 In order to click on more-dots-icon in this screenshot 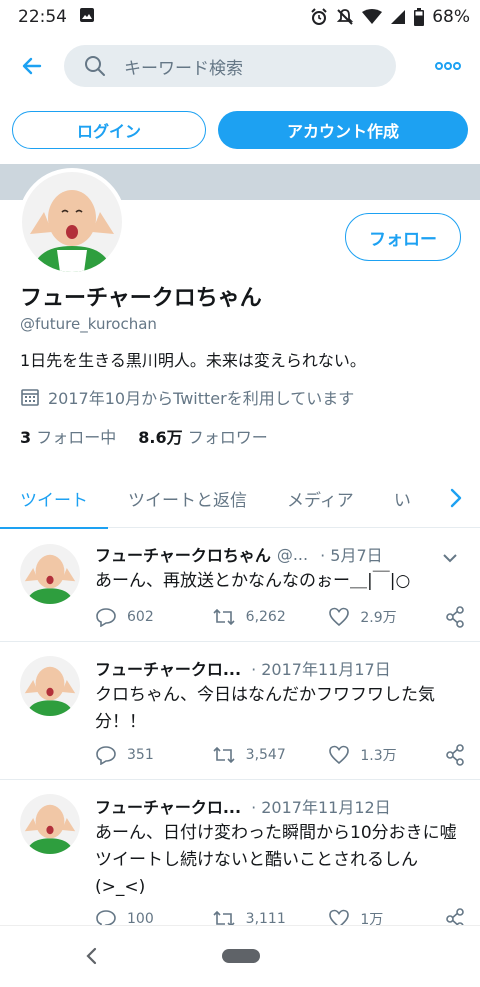, I will do `click(448, 66)`.